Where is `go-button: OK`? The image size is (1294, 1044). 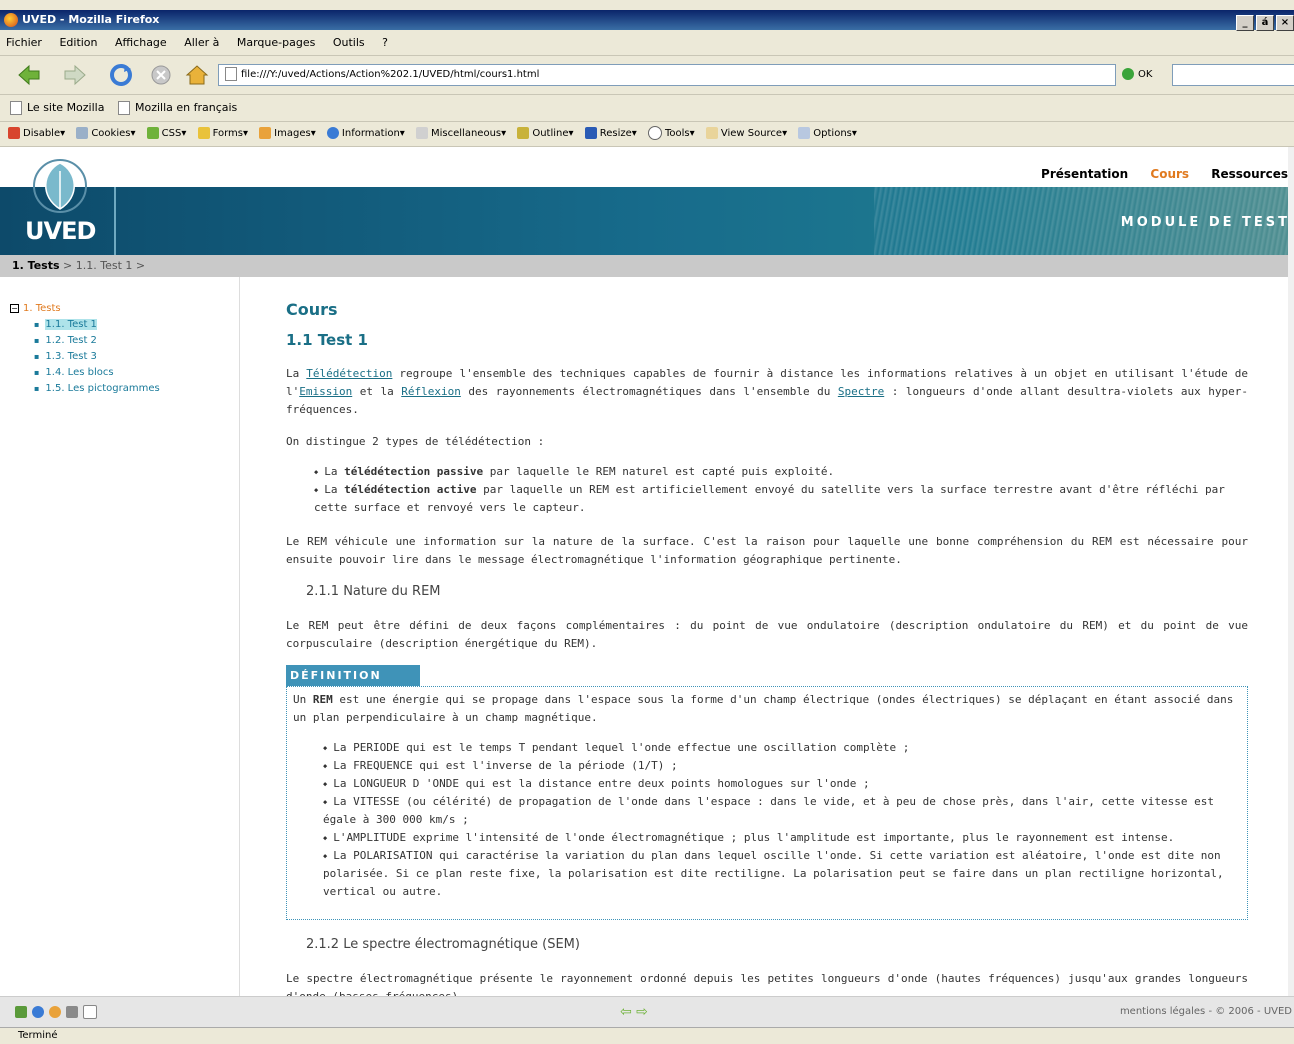
go-button: OK is located at coordinates (1137, 75).